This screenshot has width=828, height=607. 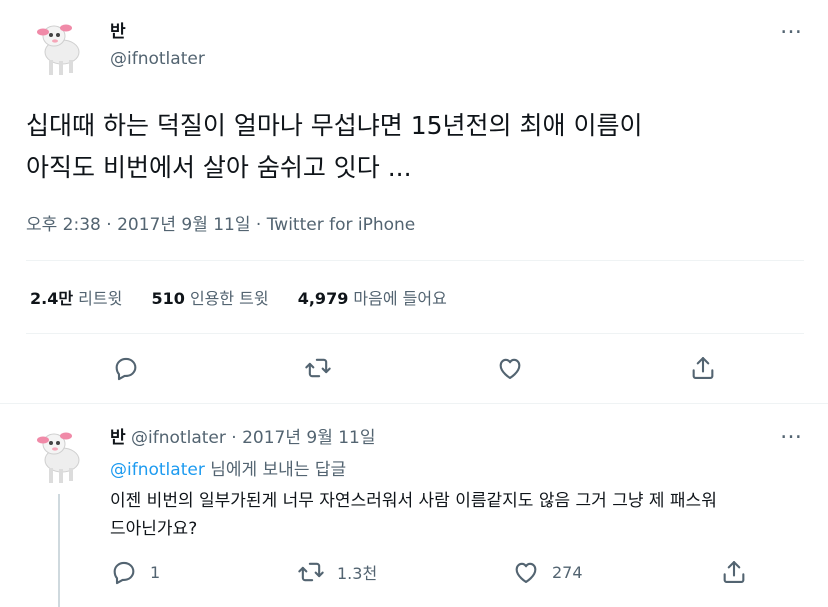 I want to click on likes-count: 4,979, so click(x=323, y=298).